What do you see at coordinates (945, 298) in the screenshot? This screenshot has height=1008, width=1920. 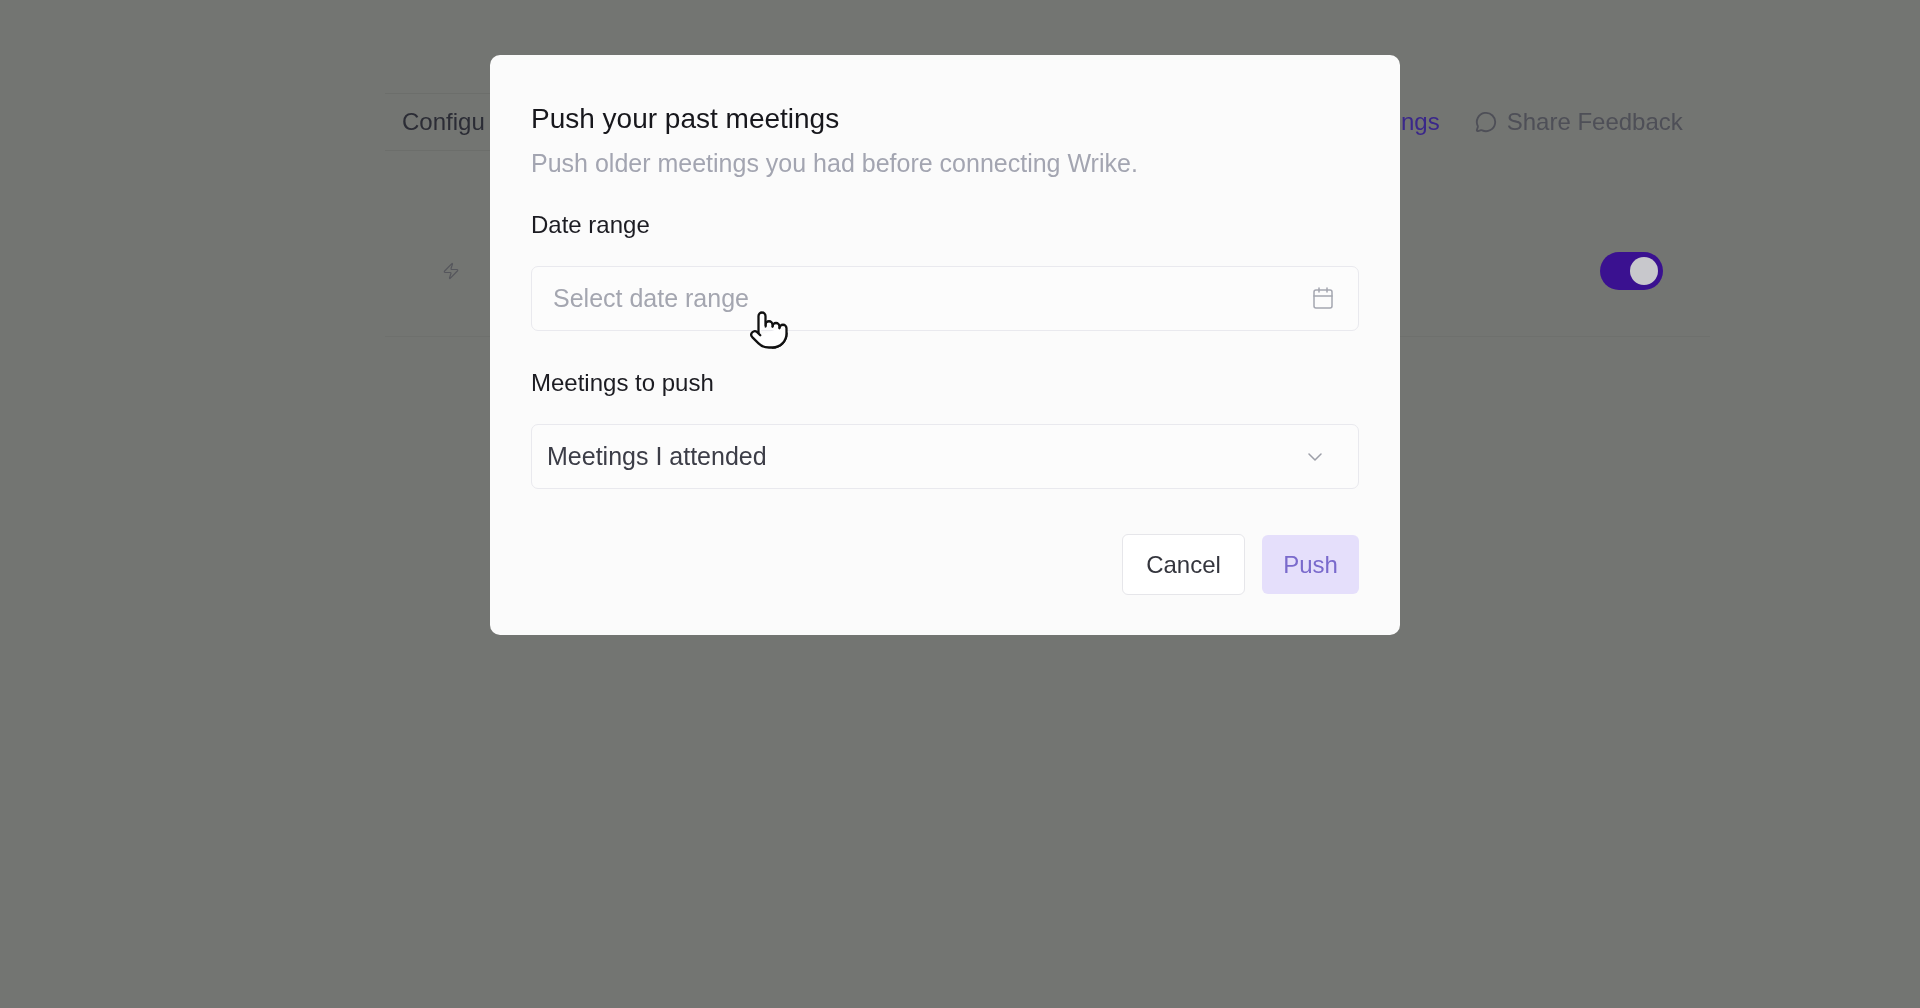 I see `date-range-field: Select date range` at bounding box center [945, 298].